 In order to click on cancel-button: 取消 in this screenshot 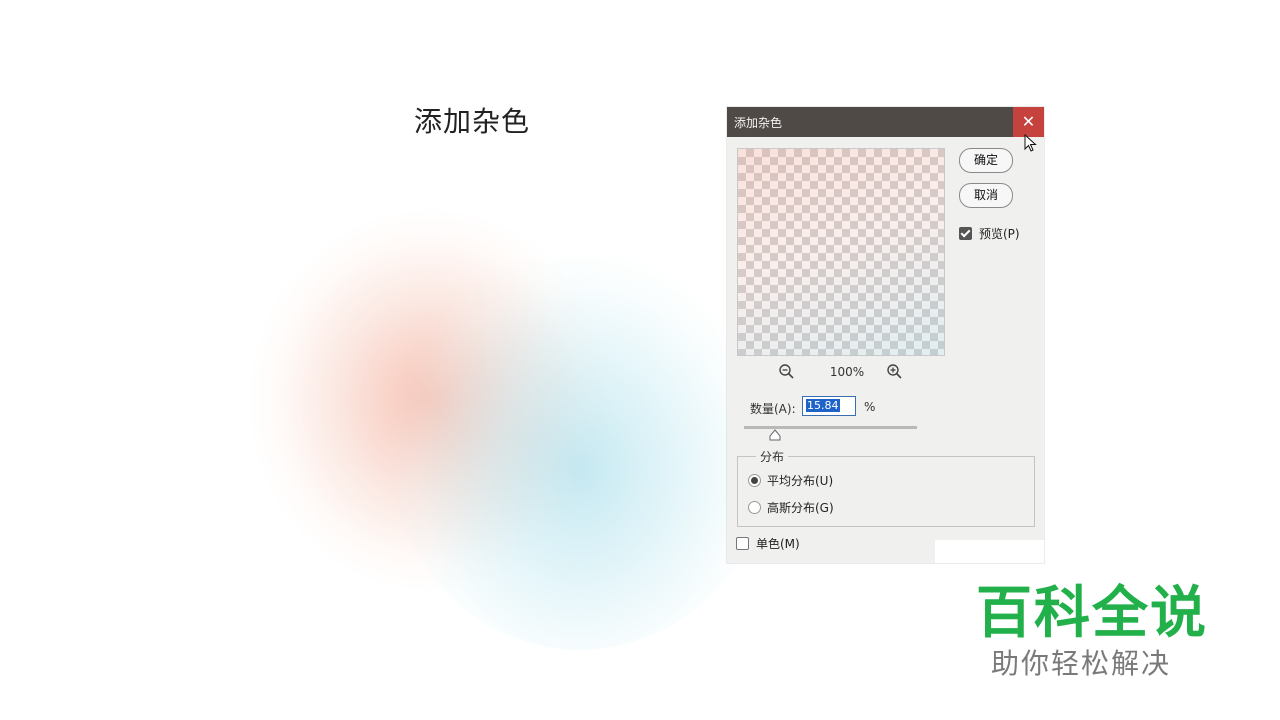, I will do `click(986, 195)`.